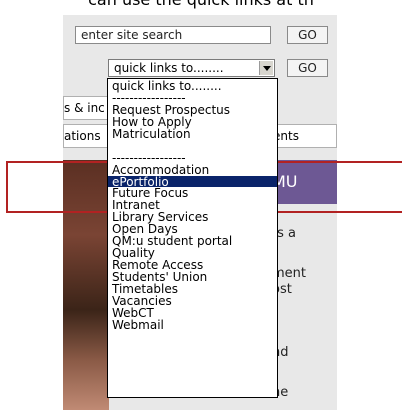  Describe the element at coordinates (302, 136) in the screenshot. I see `nav-link-events: ents` at that location.